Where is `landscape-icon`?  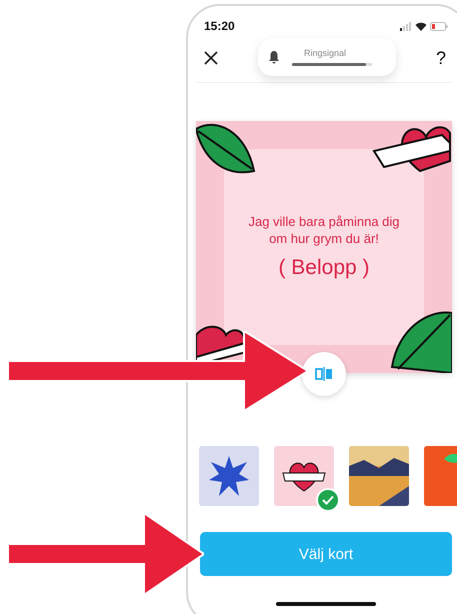 landscape-icon is located at coordinates (379, 476).